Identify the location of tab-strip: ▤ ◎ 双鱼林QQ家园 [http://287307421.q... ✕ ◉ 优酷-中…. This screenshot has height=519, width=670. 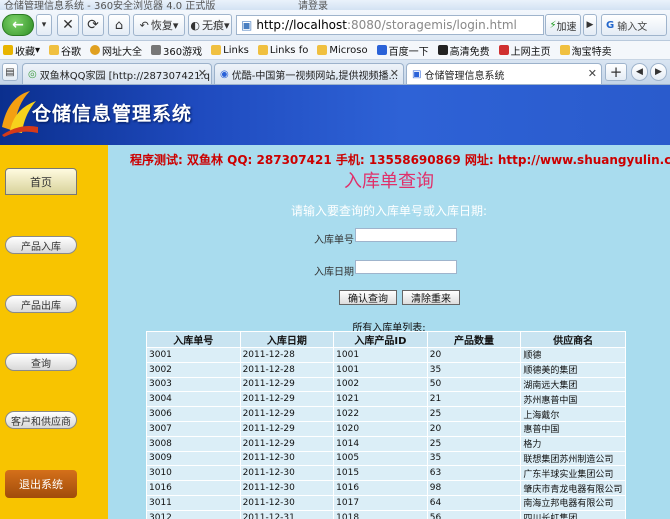
(335, 72).